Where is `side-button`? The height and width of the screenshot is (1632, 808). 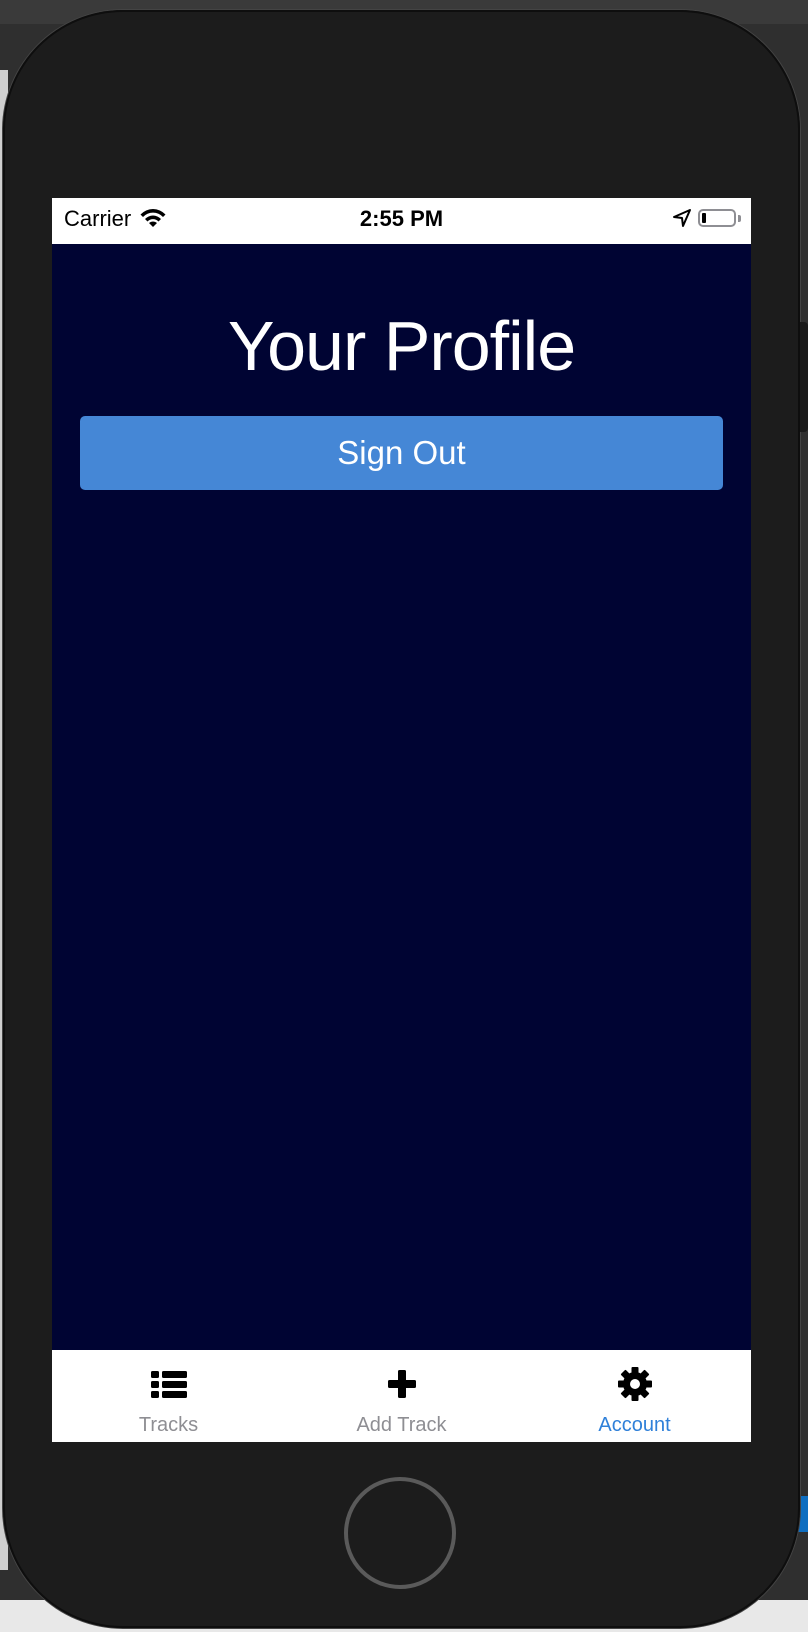
side-button is located at coordinates (804, 377).